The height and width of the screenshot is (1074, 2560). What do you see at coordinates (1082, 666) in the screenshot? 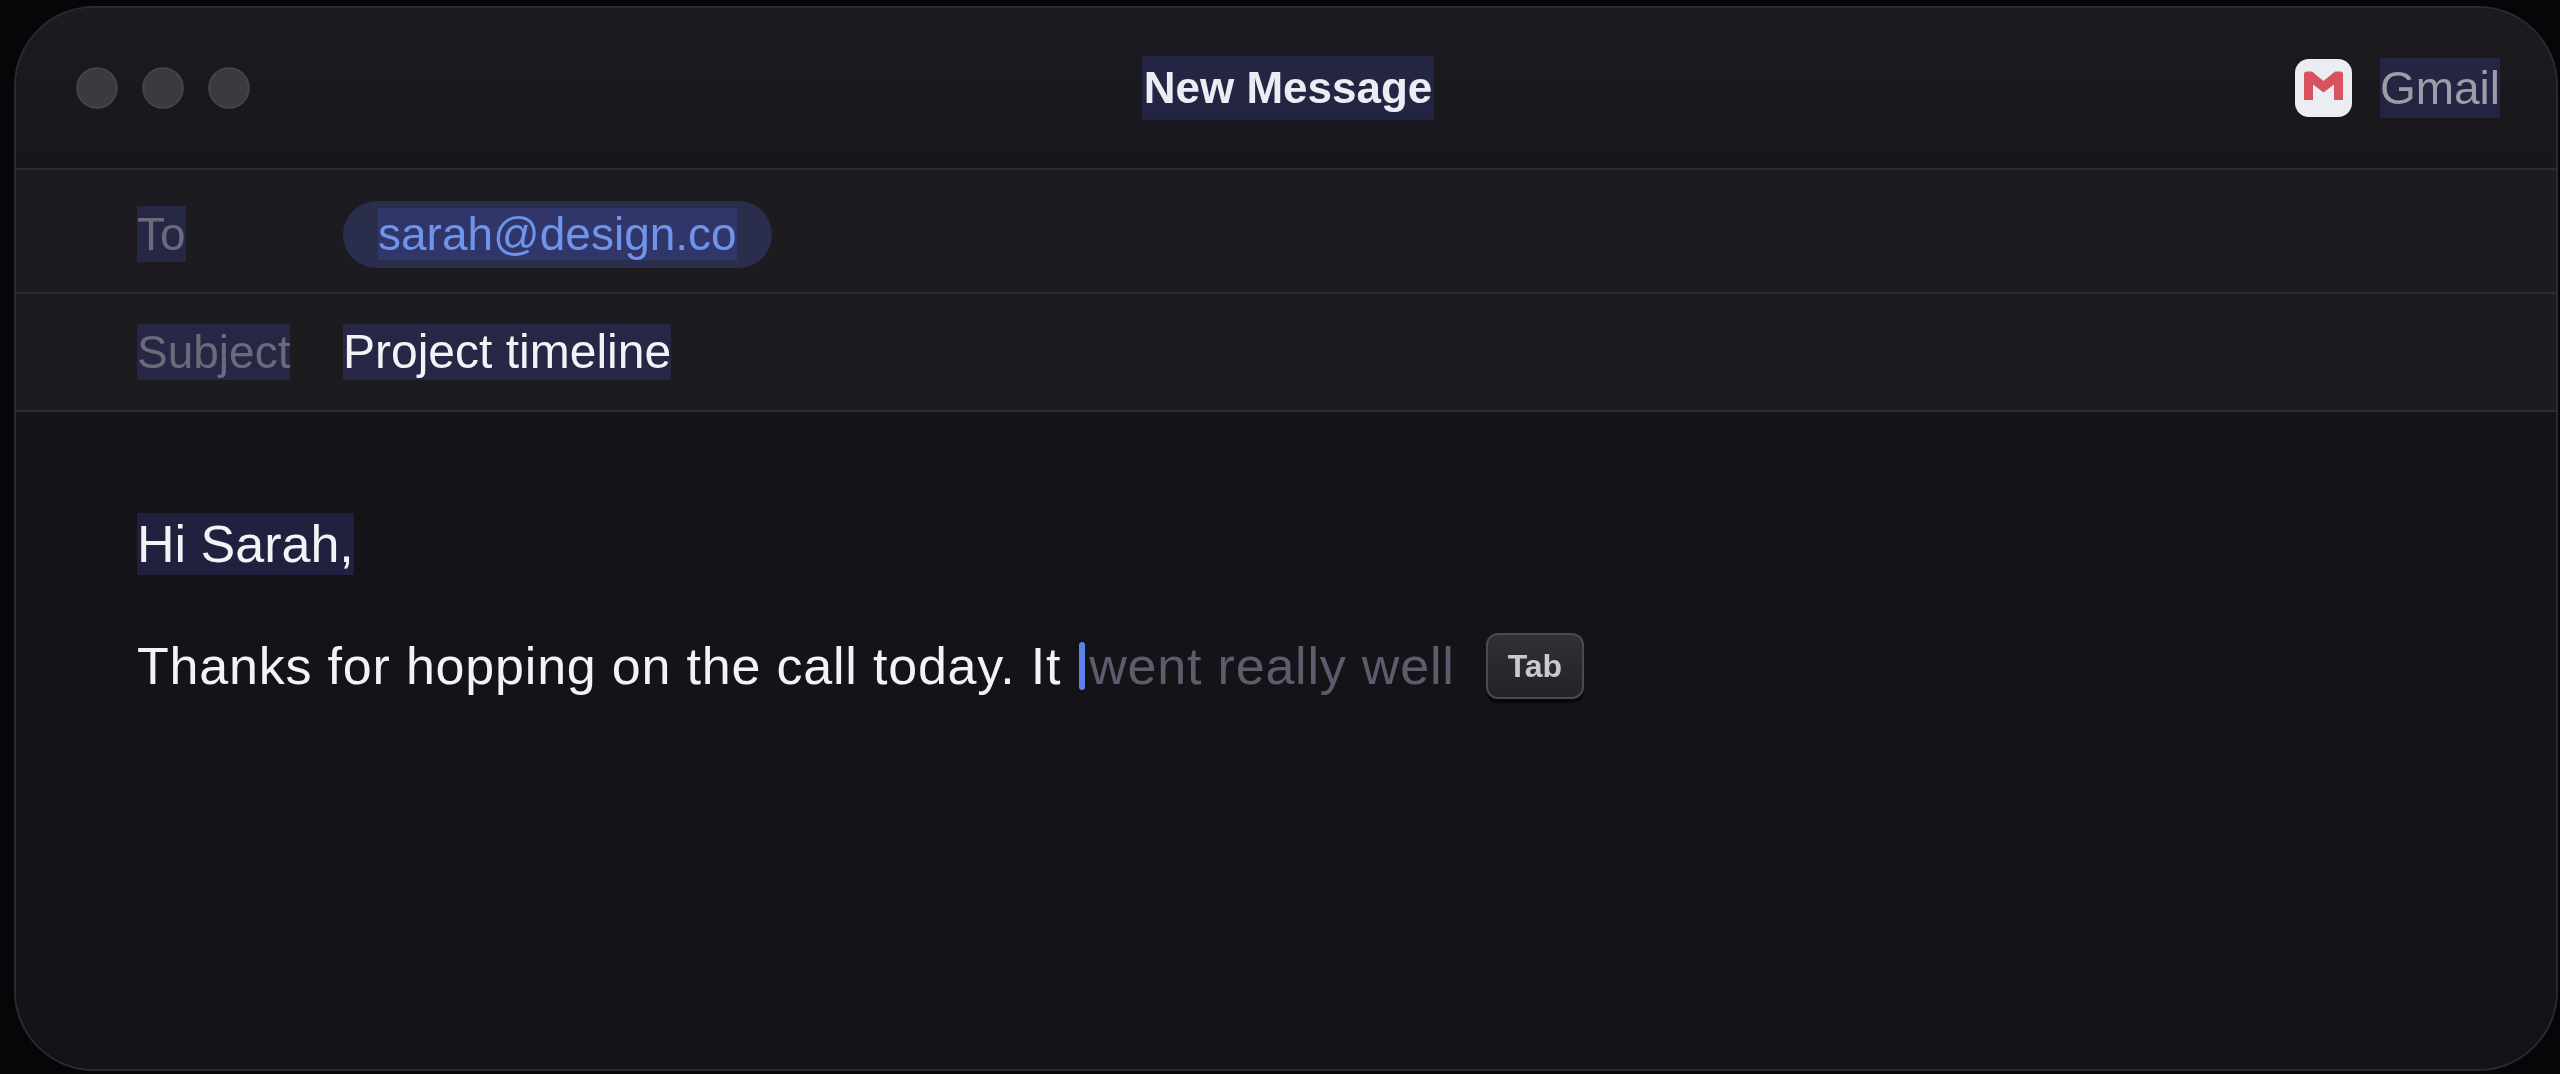
I see `text-cursor-icon` at bounding box center [1082, 666].